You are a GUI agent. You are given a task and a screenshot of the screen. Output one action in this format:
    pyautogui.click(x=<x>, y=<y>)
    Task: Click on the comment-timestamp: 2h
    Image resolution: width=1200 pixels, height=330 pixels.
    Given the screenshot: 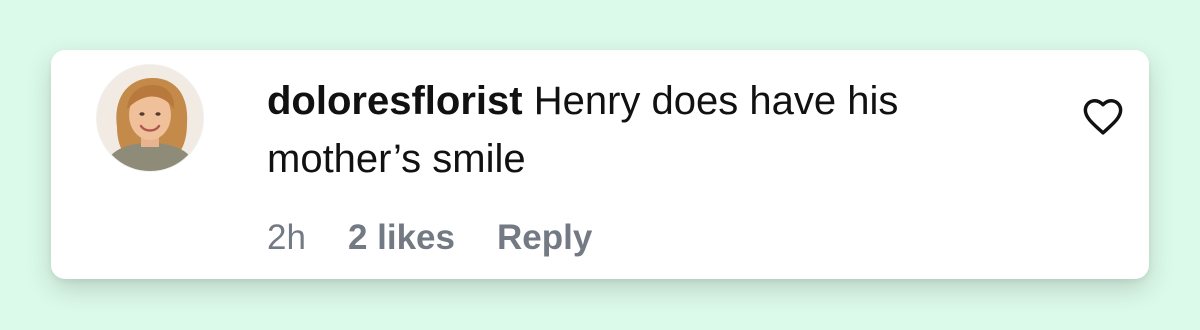 What is the action you would take?
    pyautogui.click(x=286, y=237)
    